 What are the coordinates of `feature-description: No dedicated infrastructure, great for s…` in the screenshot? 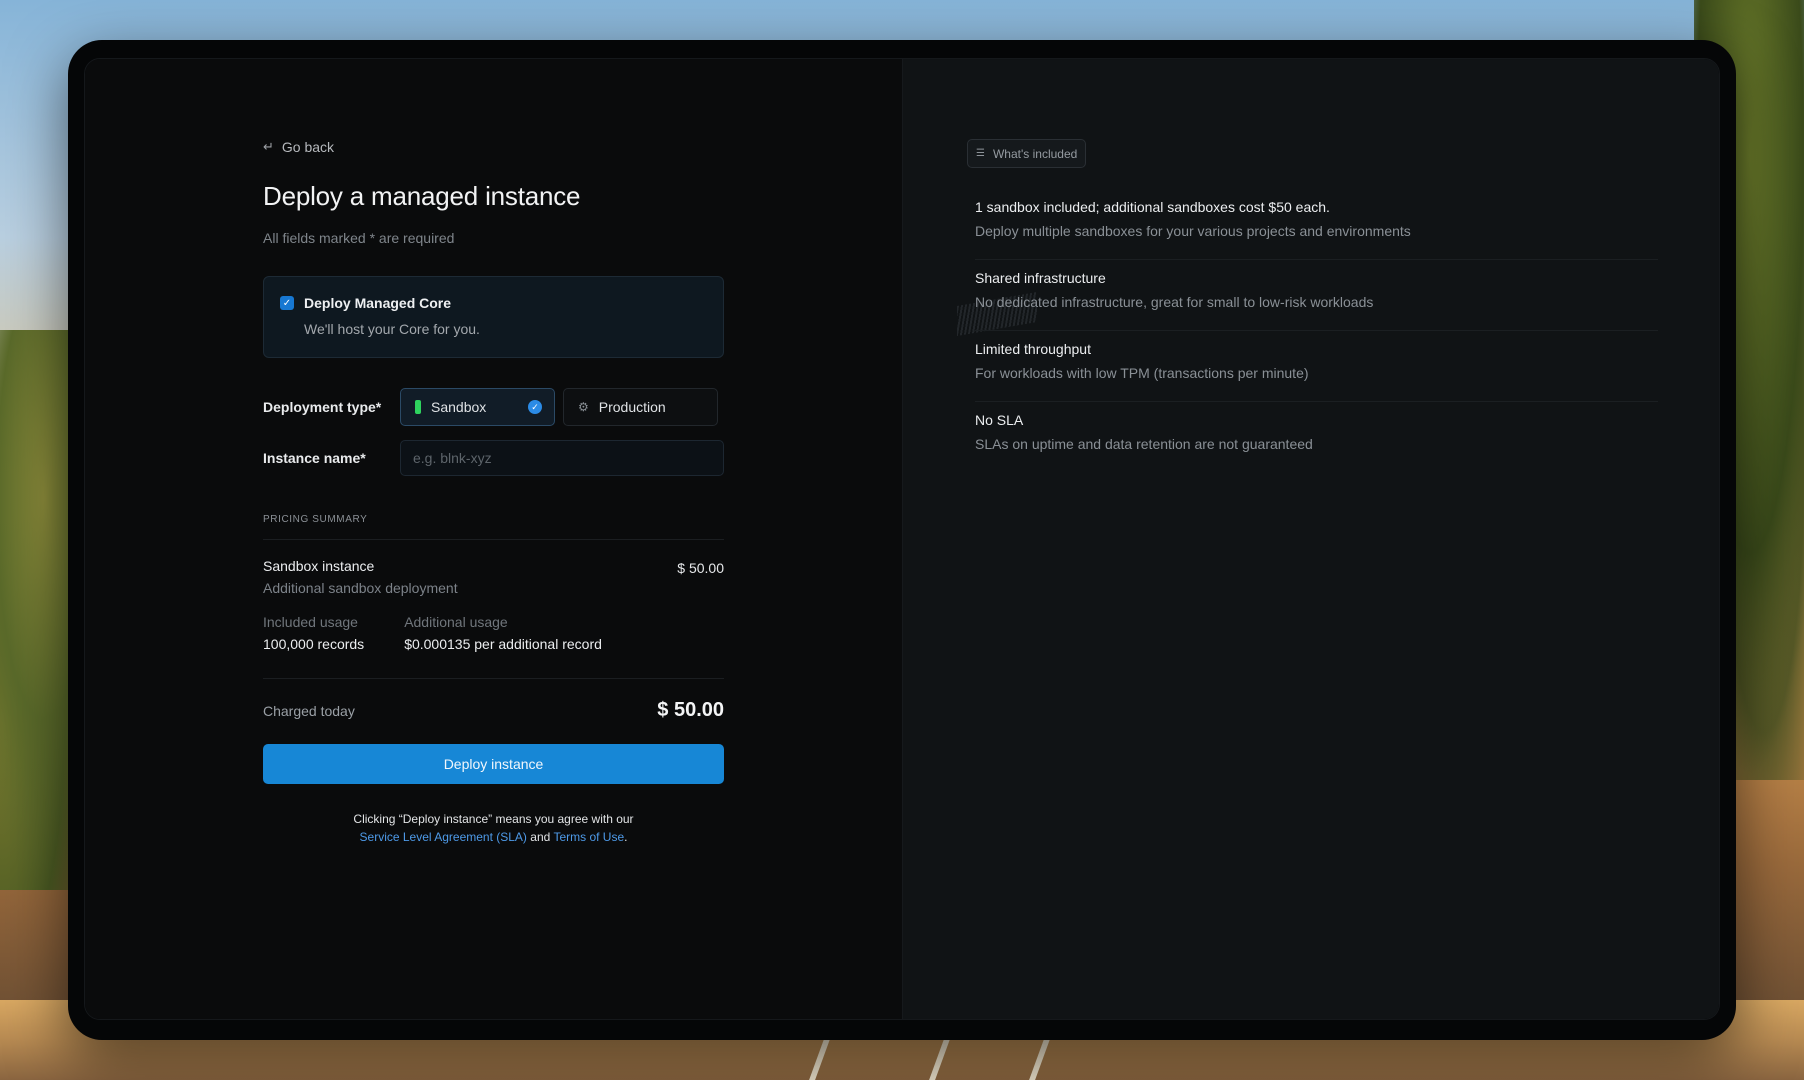 It's located at (1174, 302).